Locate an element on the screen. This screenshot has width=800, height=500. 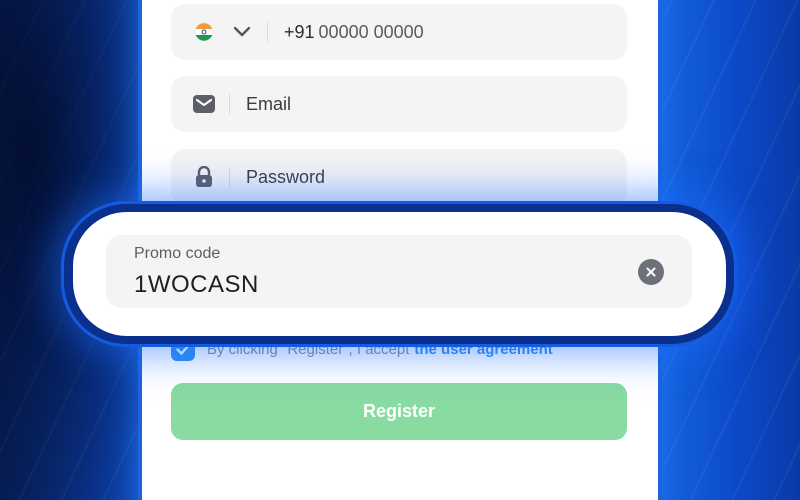
phone-prefix: +91 is located at coordinates (299, 31).